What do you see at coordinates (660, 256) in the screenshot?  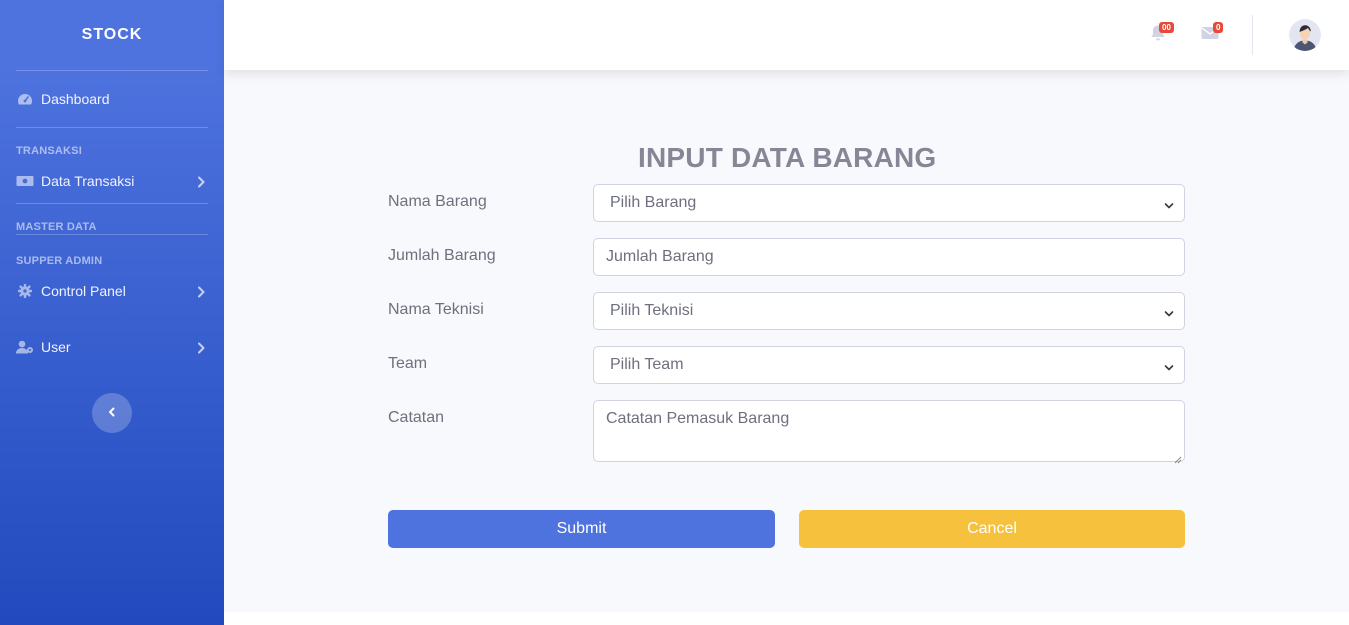 I see `jumlah-barang-placeholder: Jumlah Barang` at bounding box center [660, 256].